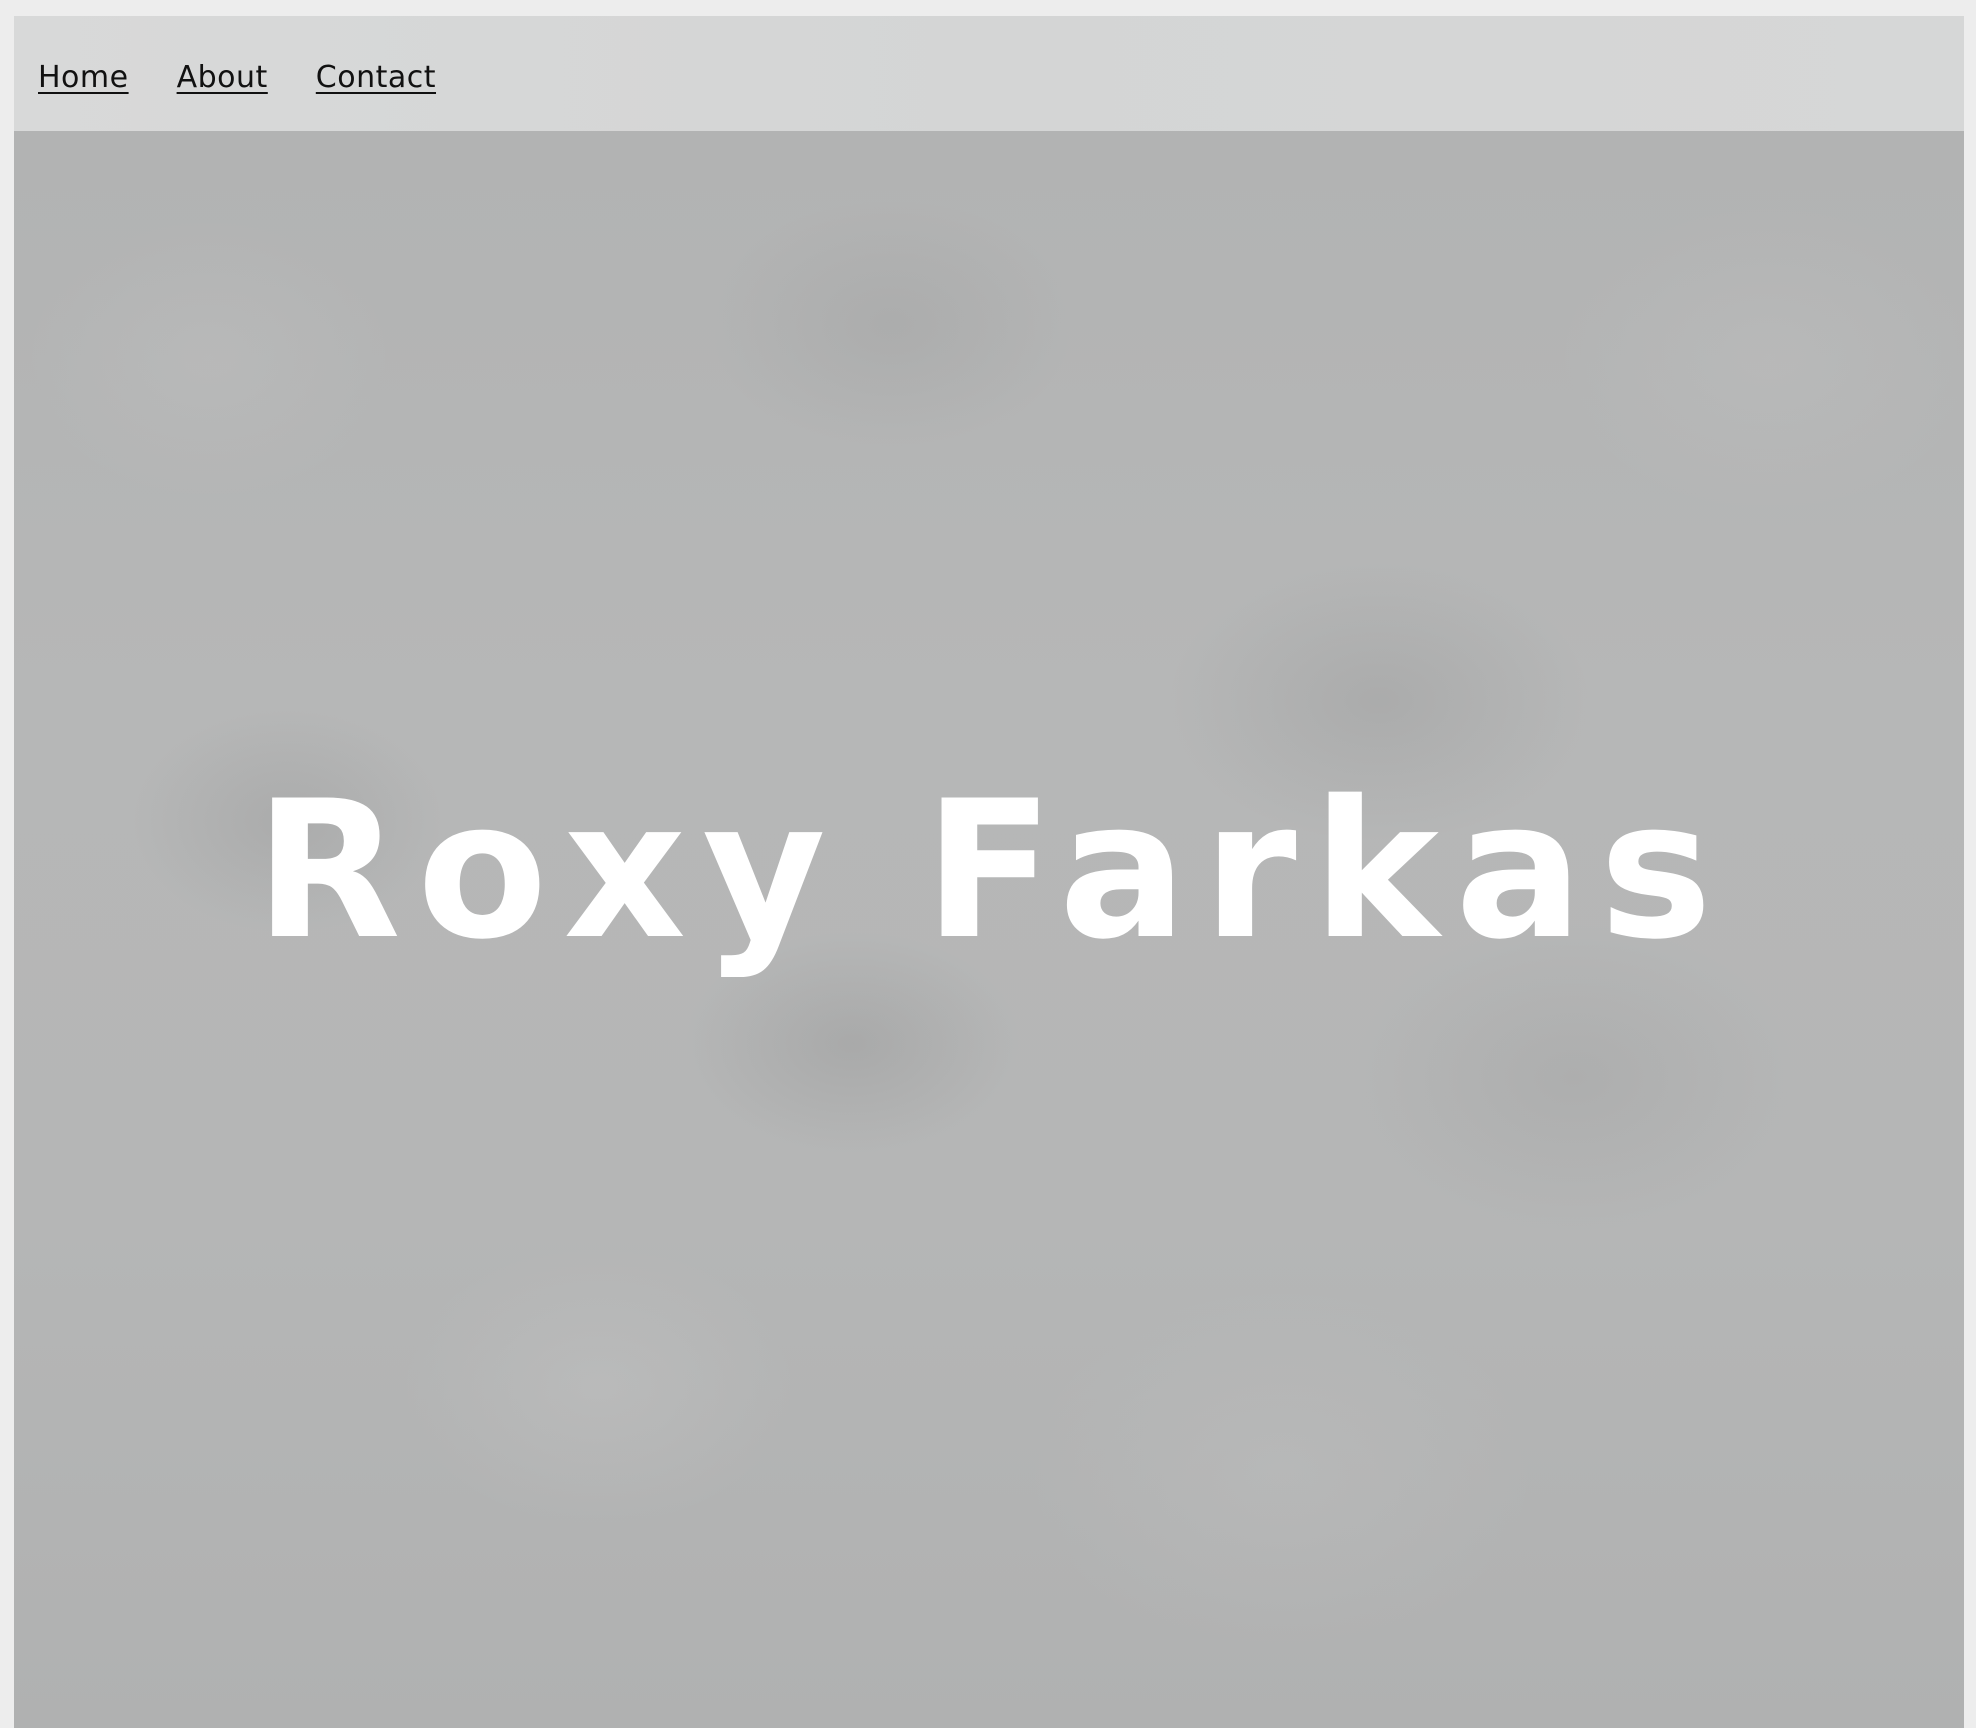 The width and height of the screenshot is (1976, 1728). I want to click on top-navbar: Home About Contact, so click(989, 73).